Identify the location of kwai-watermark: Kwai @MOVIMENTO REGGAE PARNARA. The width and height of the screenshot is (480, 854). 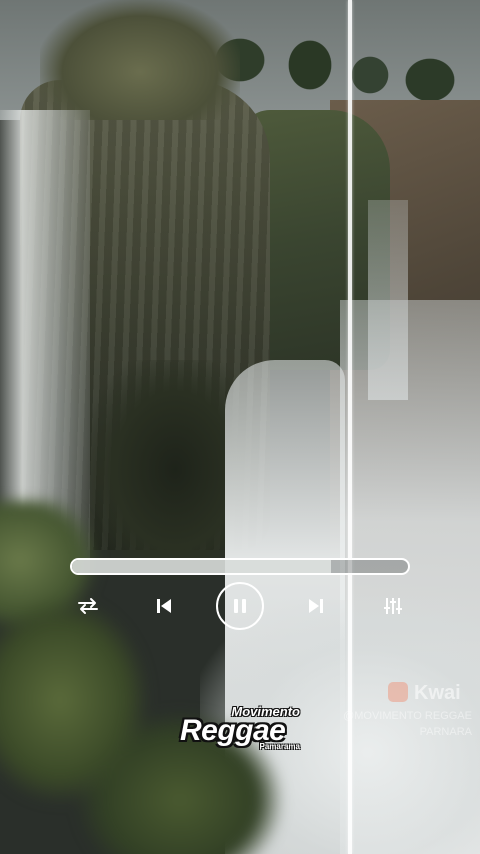
(397, 712).